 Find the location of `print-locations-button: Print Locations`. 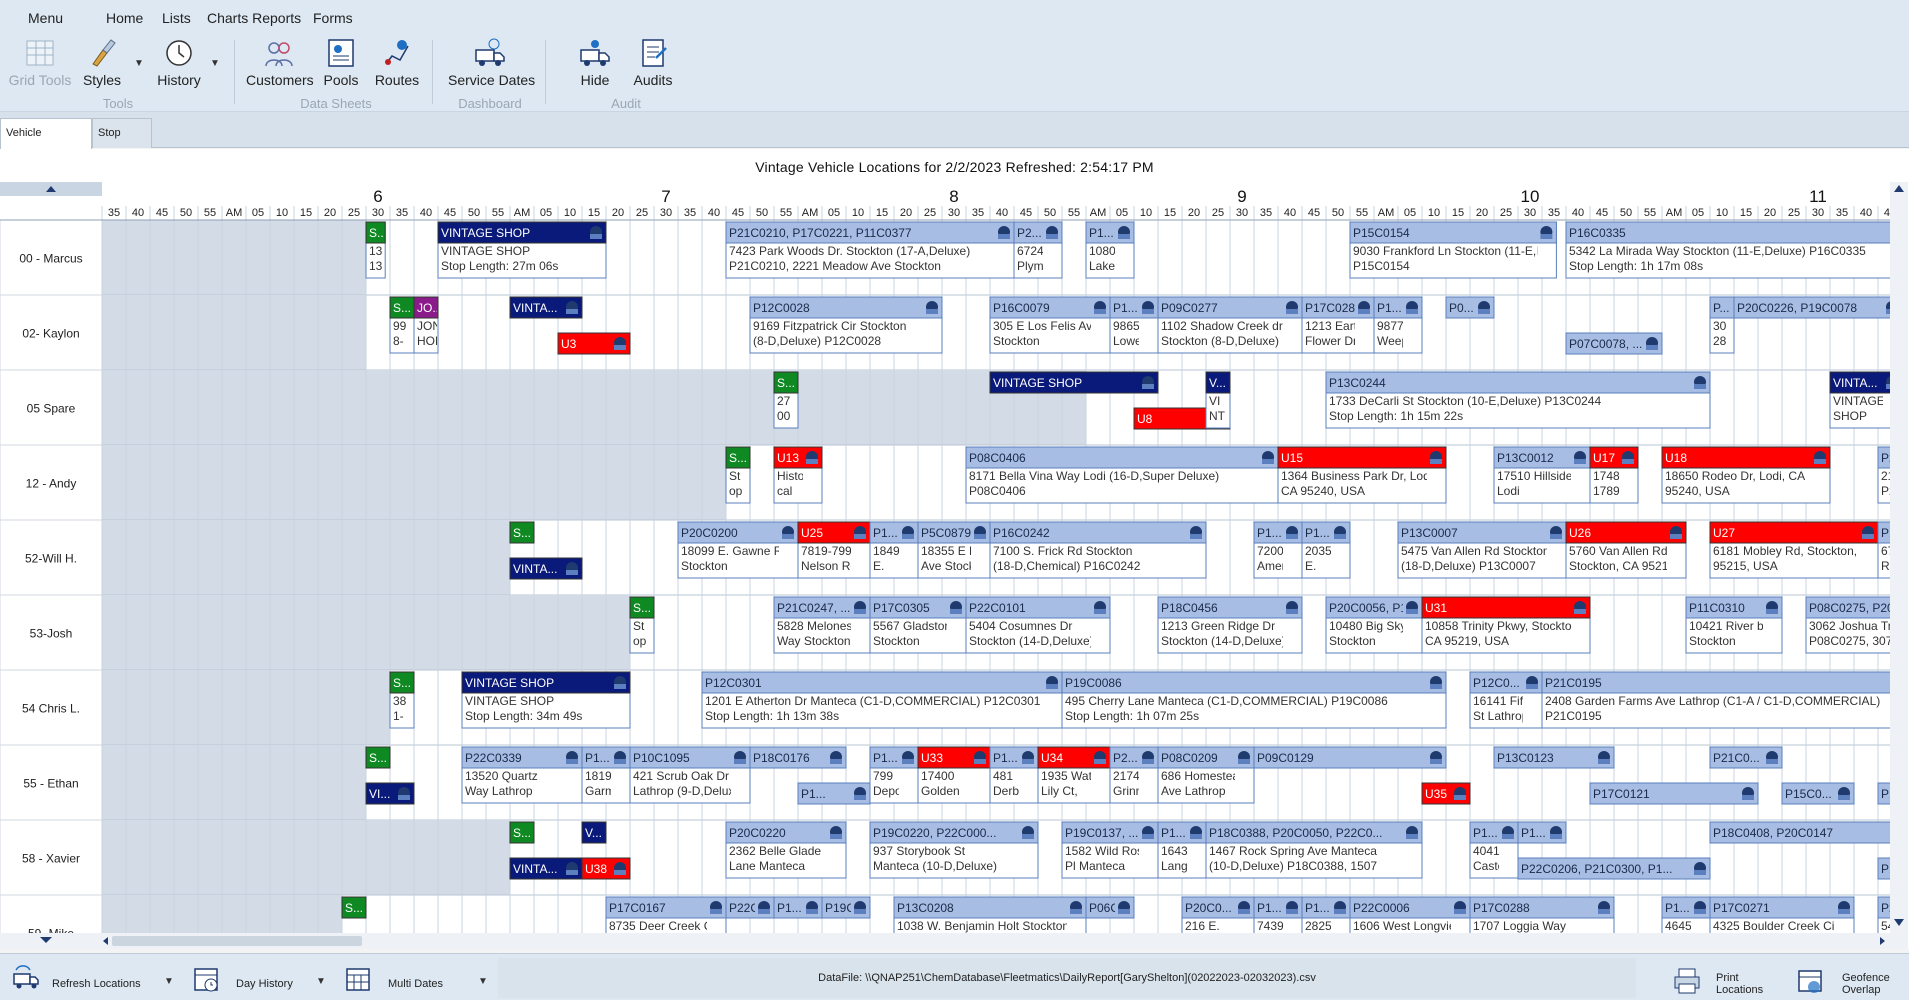

print-locations-button: Print Locations is located at coordinates (1739, 984).